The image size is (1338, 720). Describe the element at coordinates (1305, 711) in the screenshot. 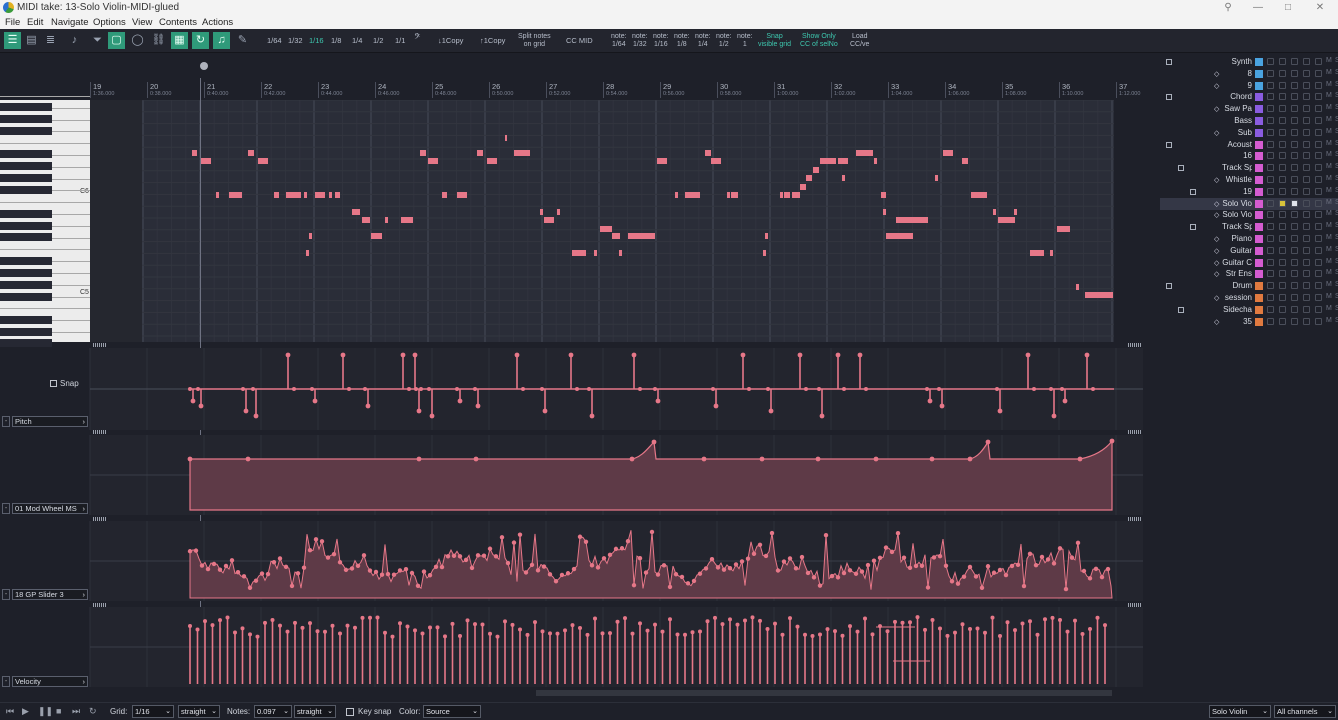

I see `channel-dropdown: All channels ⌄` at that location.